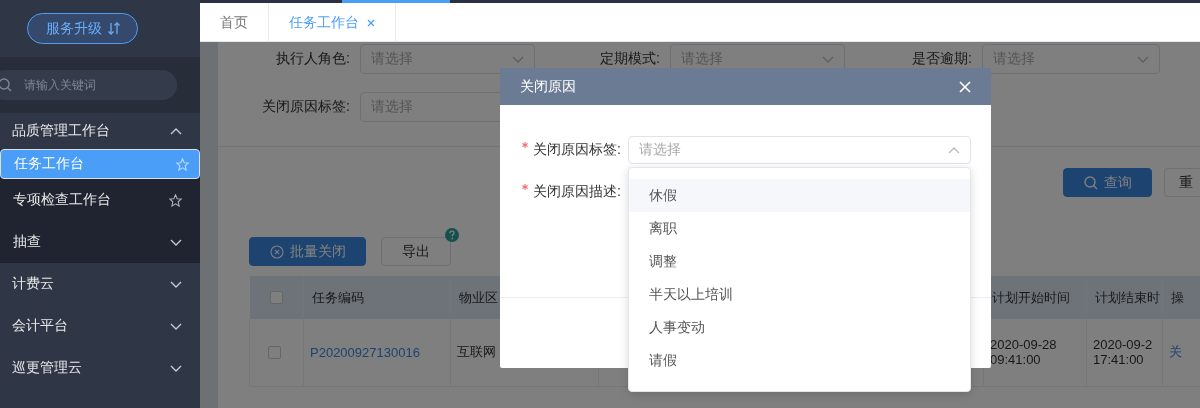 This screenshot has width=1200, height=408. I want to click on table-cell: 互联网, so click(476, 352).